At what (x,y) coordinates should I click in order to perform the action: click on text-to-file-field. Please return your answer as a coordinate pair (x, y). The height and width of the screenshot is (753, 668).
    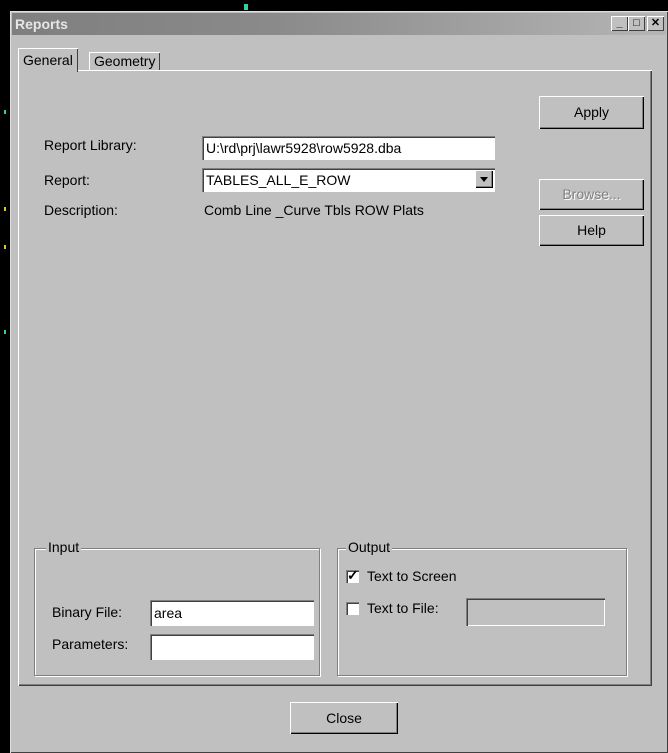
    Looking at the image, I should click on (535, 612).